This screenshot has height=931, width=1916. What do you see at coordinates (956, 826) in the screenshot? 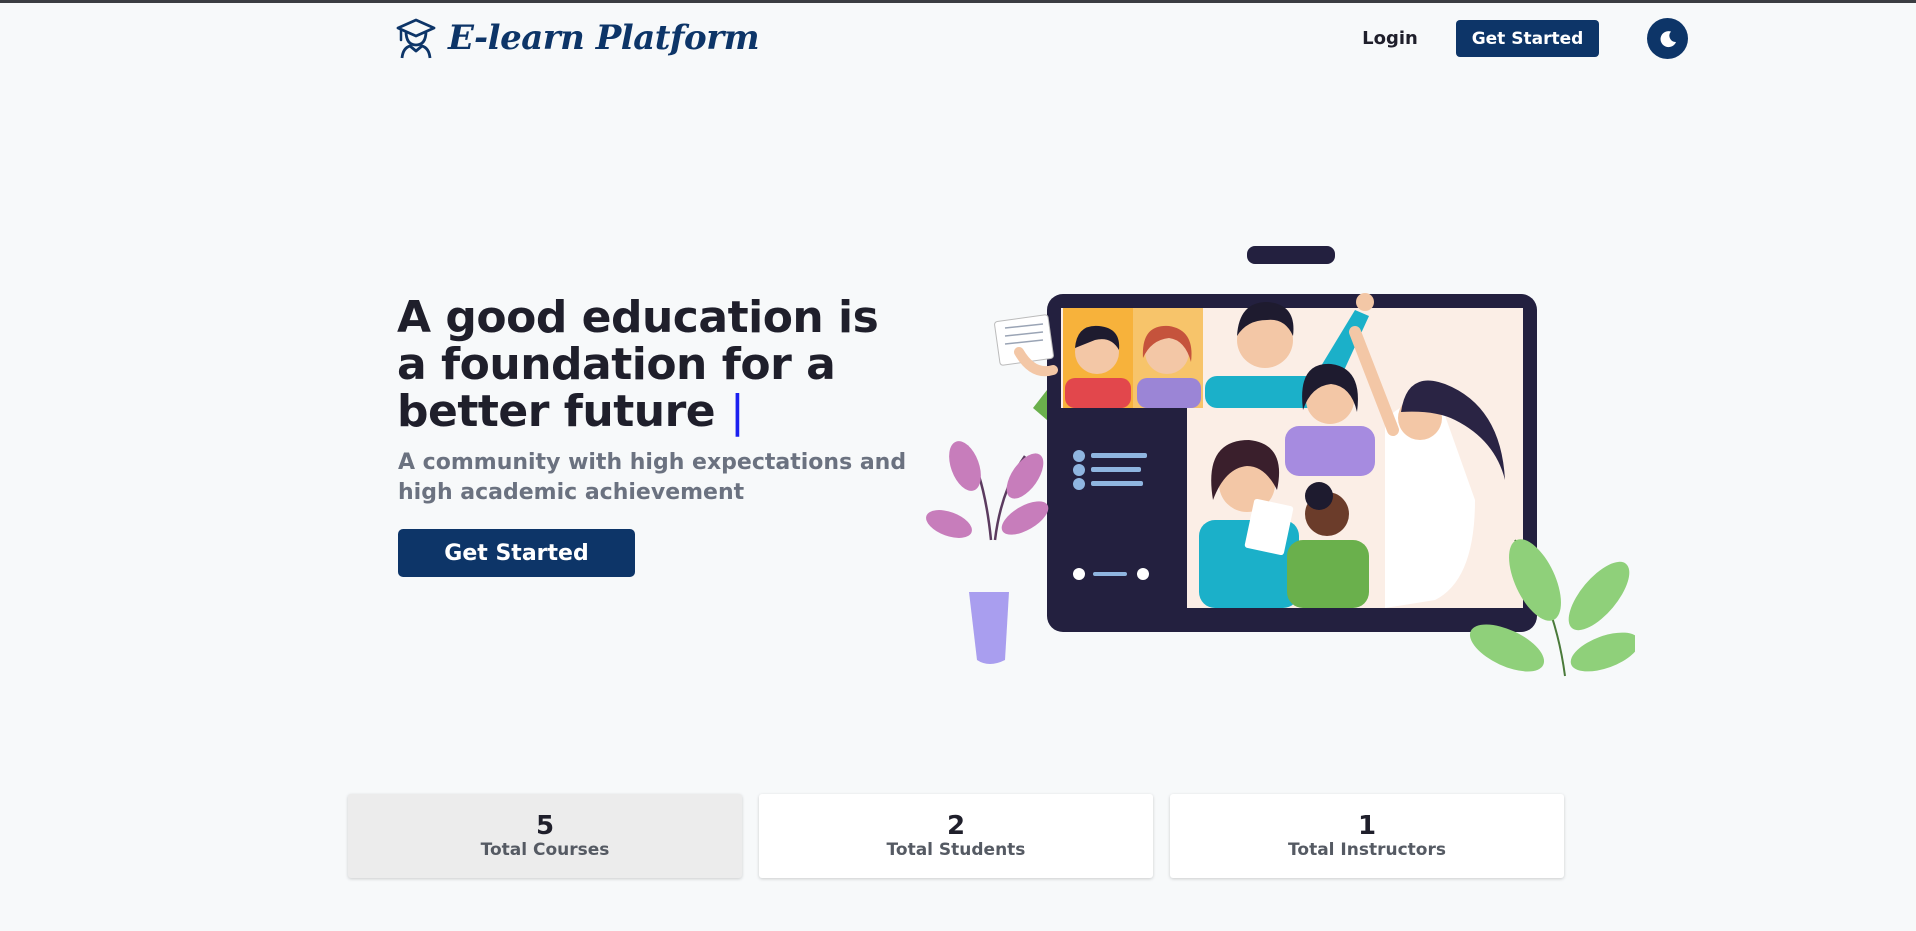
I see `stat-value: 2` at bounding box center [956, 826].